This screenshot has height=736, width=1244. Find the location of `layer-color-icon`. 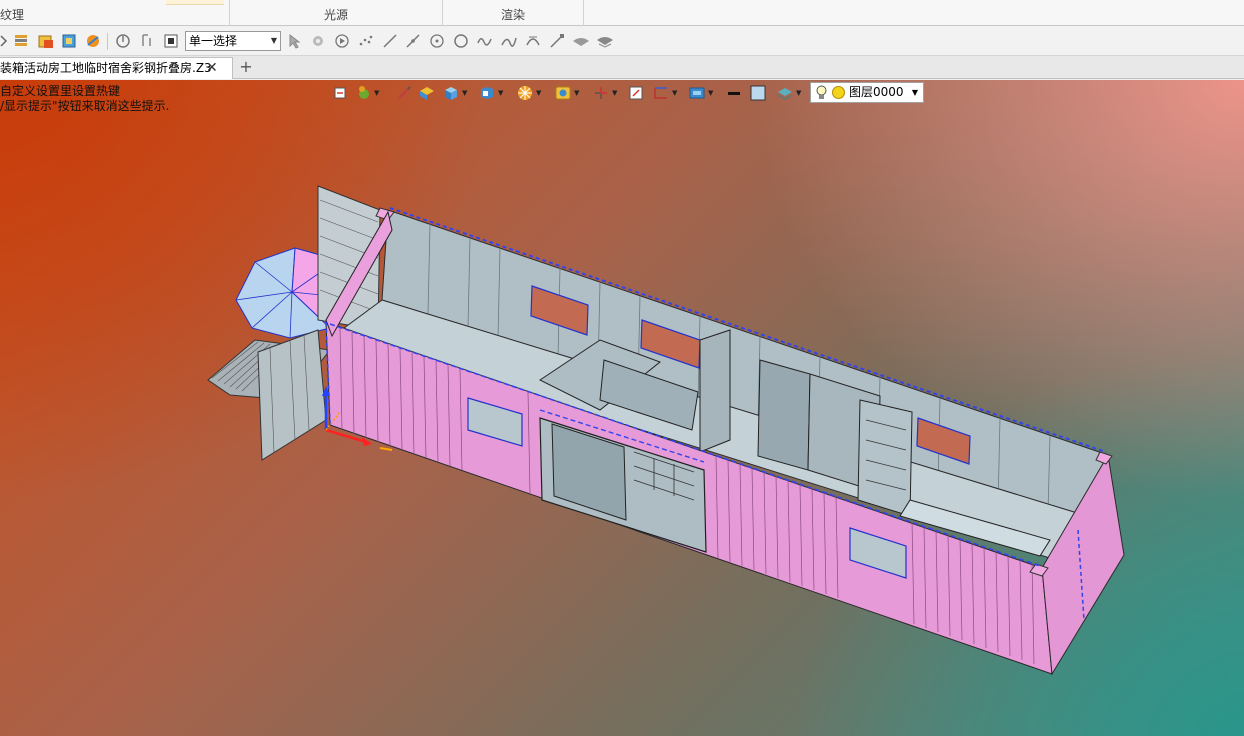

layer-color-icon is located at coordinates (838, 92).